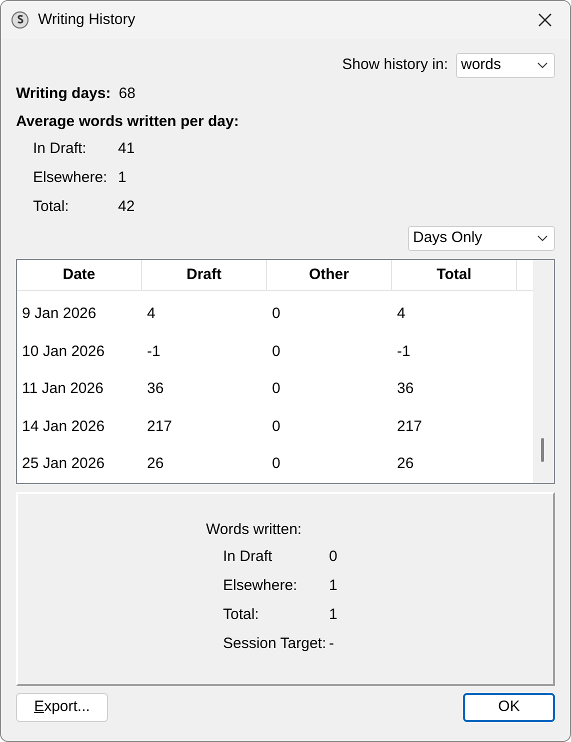 This screenshot has height=742, width=571. Describe the element at coordinates (70, 178) in the screenshot. I see `stat-label: Elsewhere:` at that location.